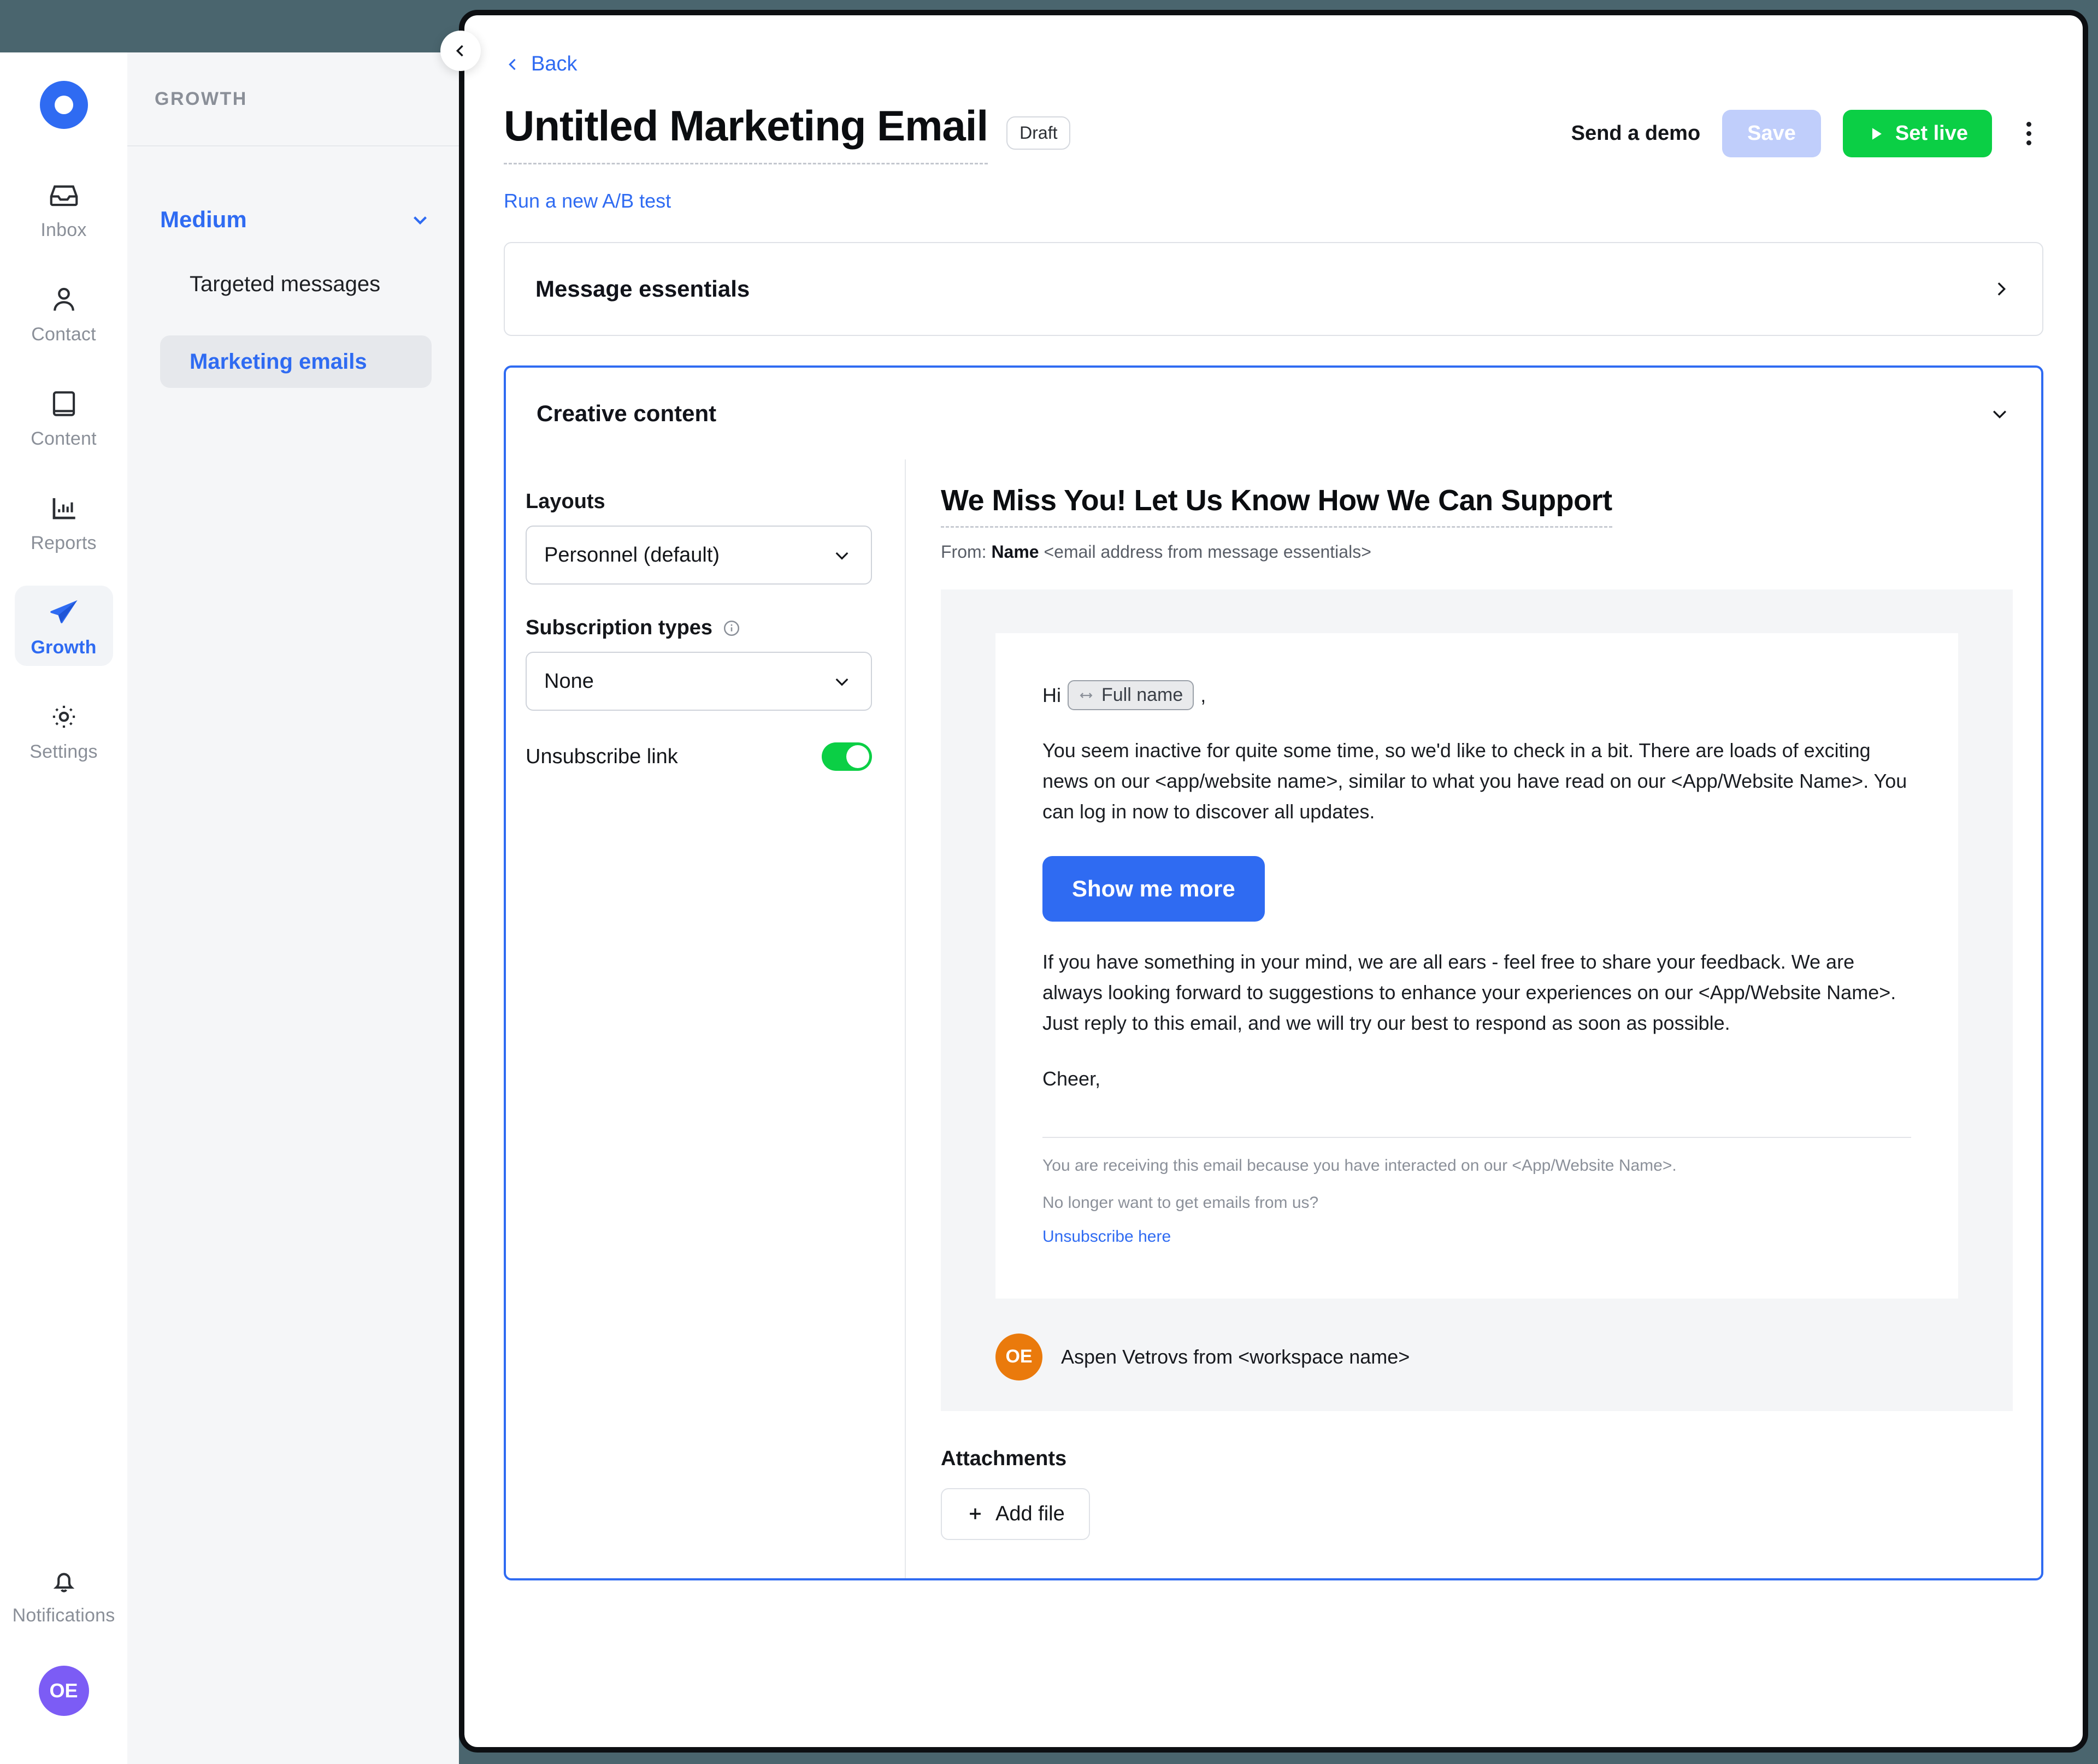 The width and height of the screenshot is (2098, 1764). What do you see at coordinates (1877, 133) in the screenshot?
I see `play-icon` at bounding box center [1877, 133].